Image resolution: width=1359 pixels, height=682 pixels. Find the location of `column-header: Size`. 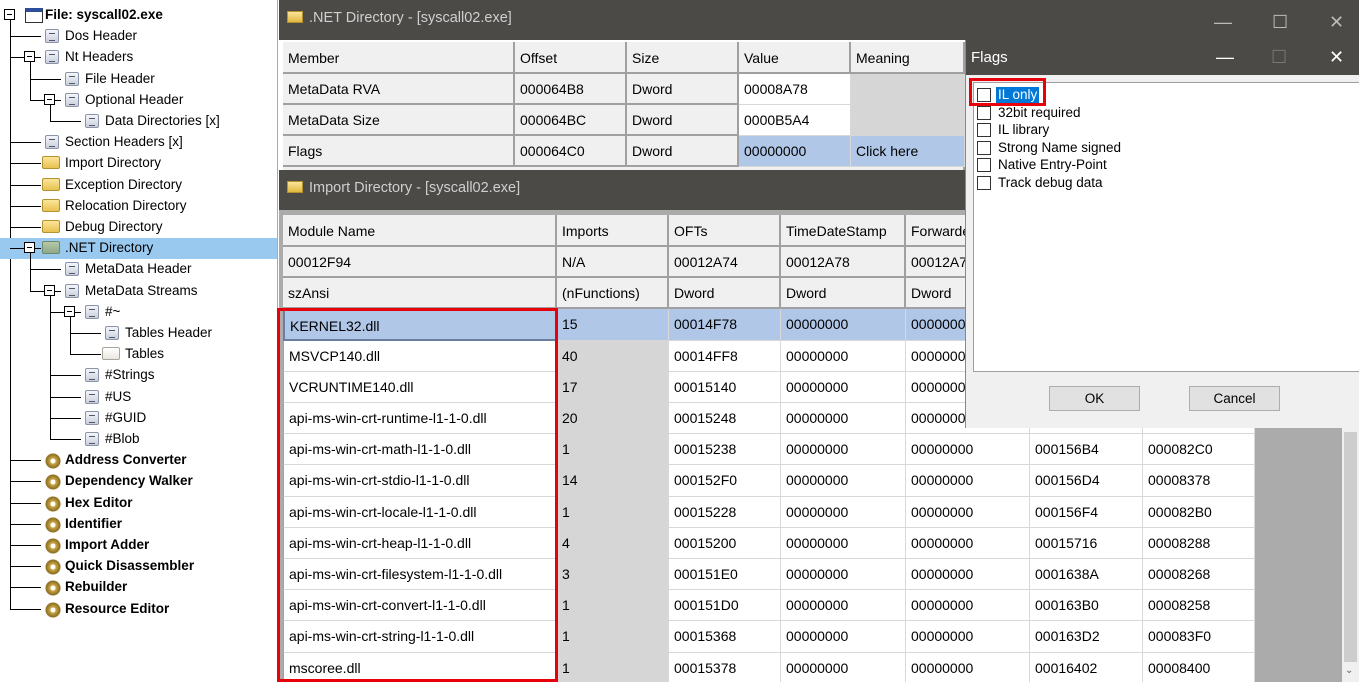

column-header: Size is located at coordinates (683, 58).